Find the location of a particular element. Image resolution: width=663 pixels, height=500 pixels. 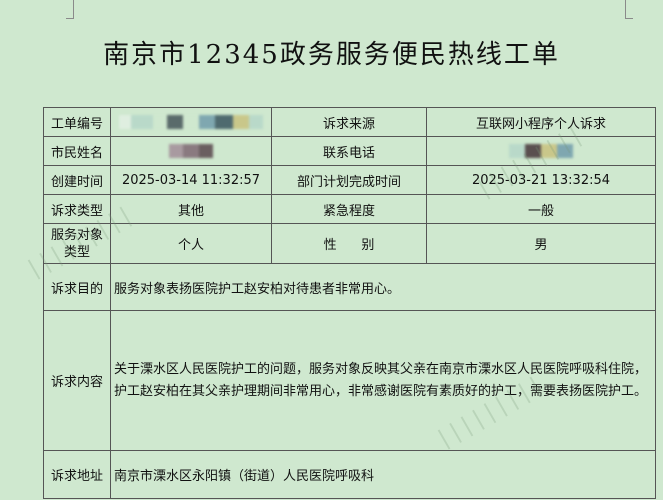

created-time-label: 创建时间 is located at coordinates (77, 180).